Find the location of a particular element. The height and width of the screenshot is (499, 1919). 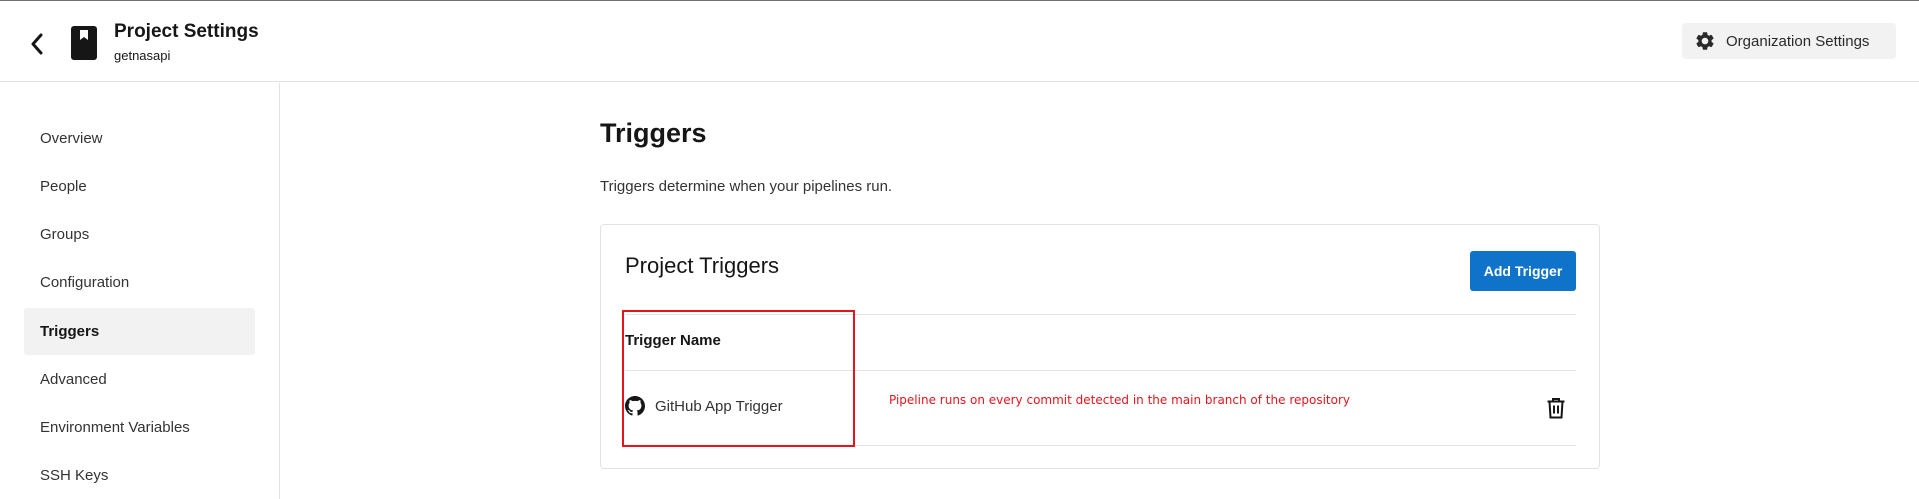

trash-icon is located at coordinates (1556, 408).